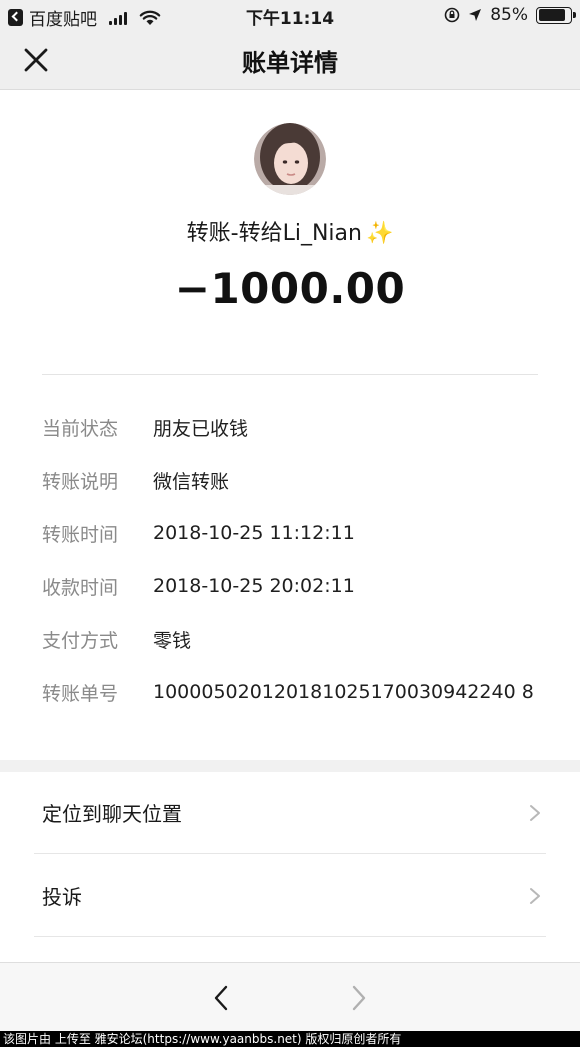 This screenshot has height=1047, width=580. What do you see at coordinates (172, 640) in the screenshot?
I see `detail-value: 零钱` at bounding box center [172, 640].